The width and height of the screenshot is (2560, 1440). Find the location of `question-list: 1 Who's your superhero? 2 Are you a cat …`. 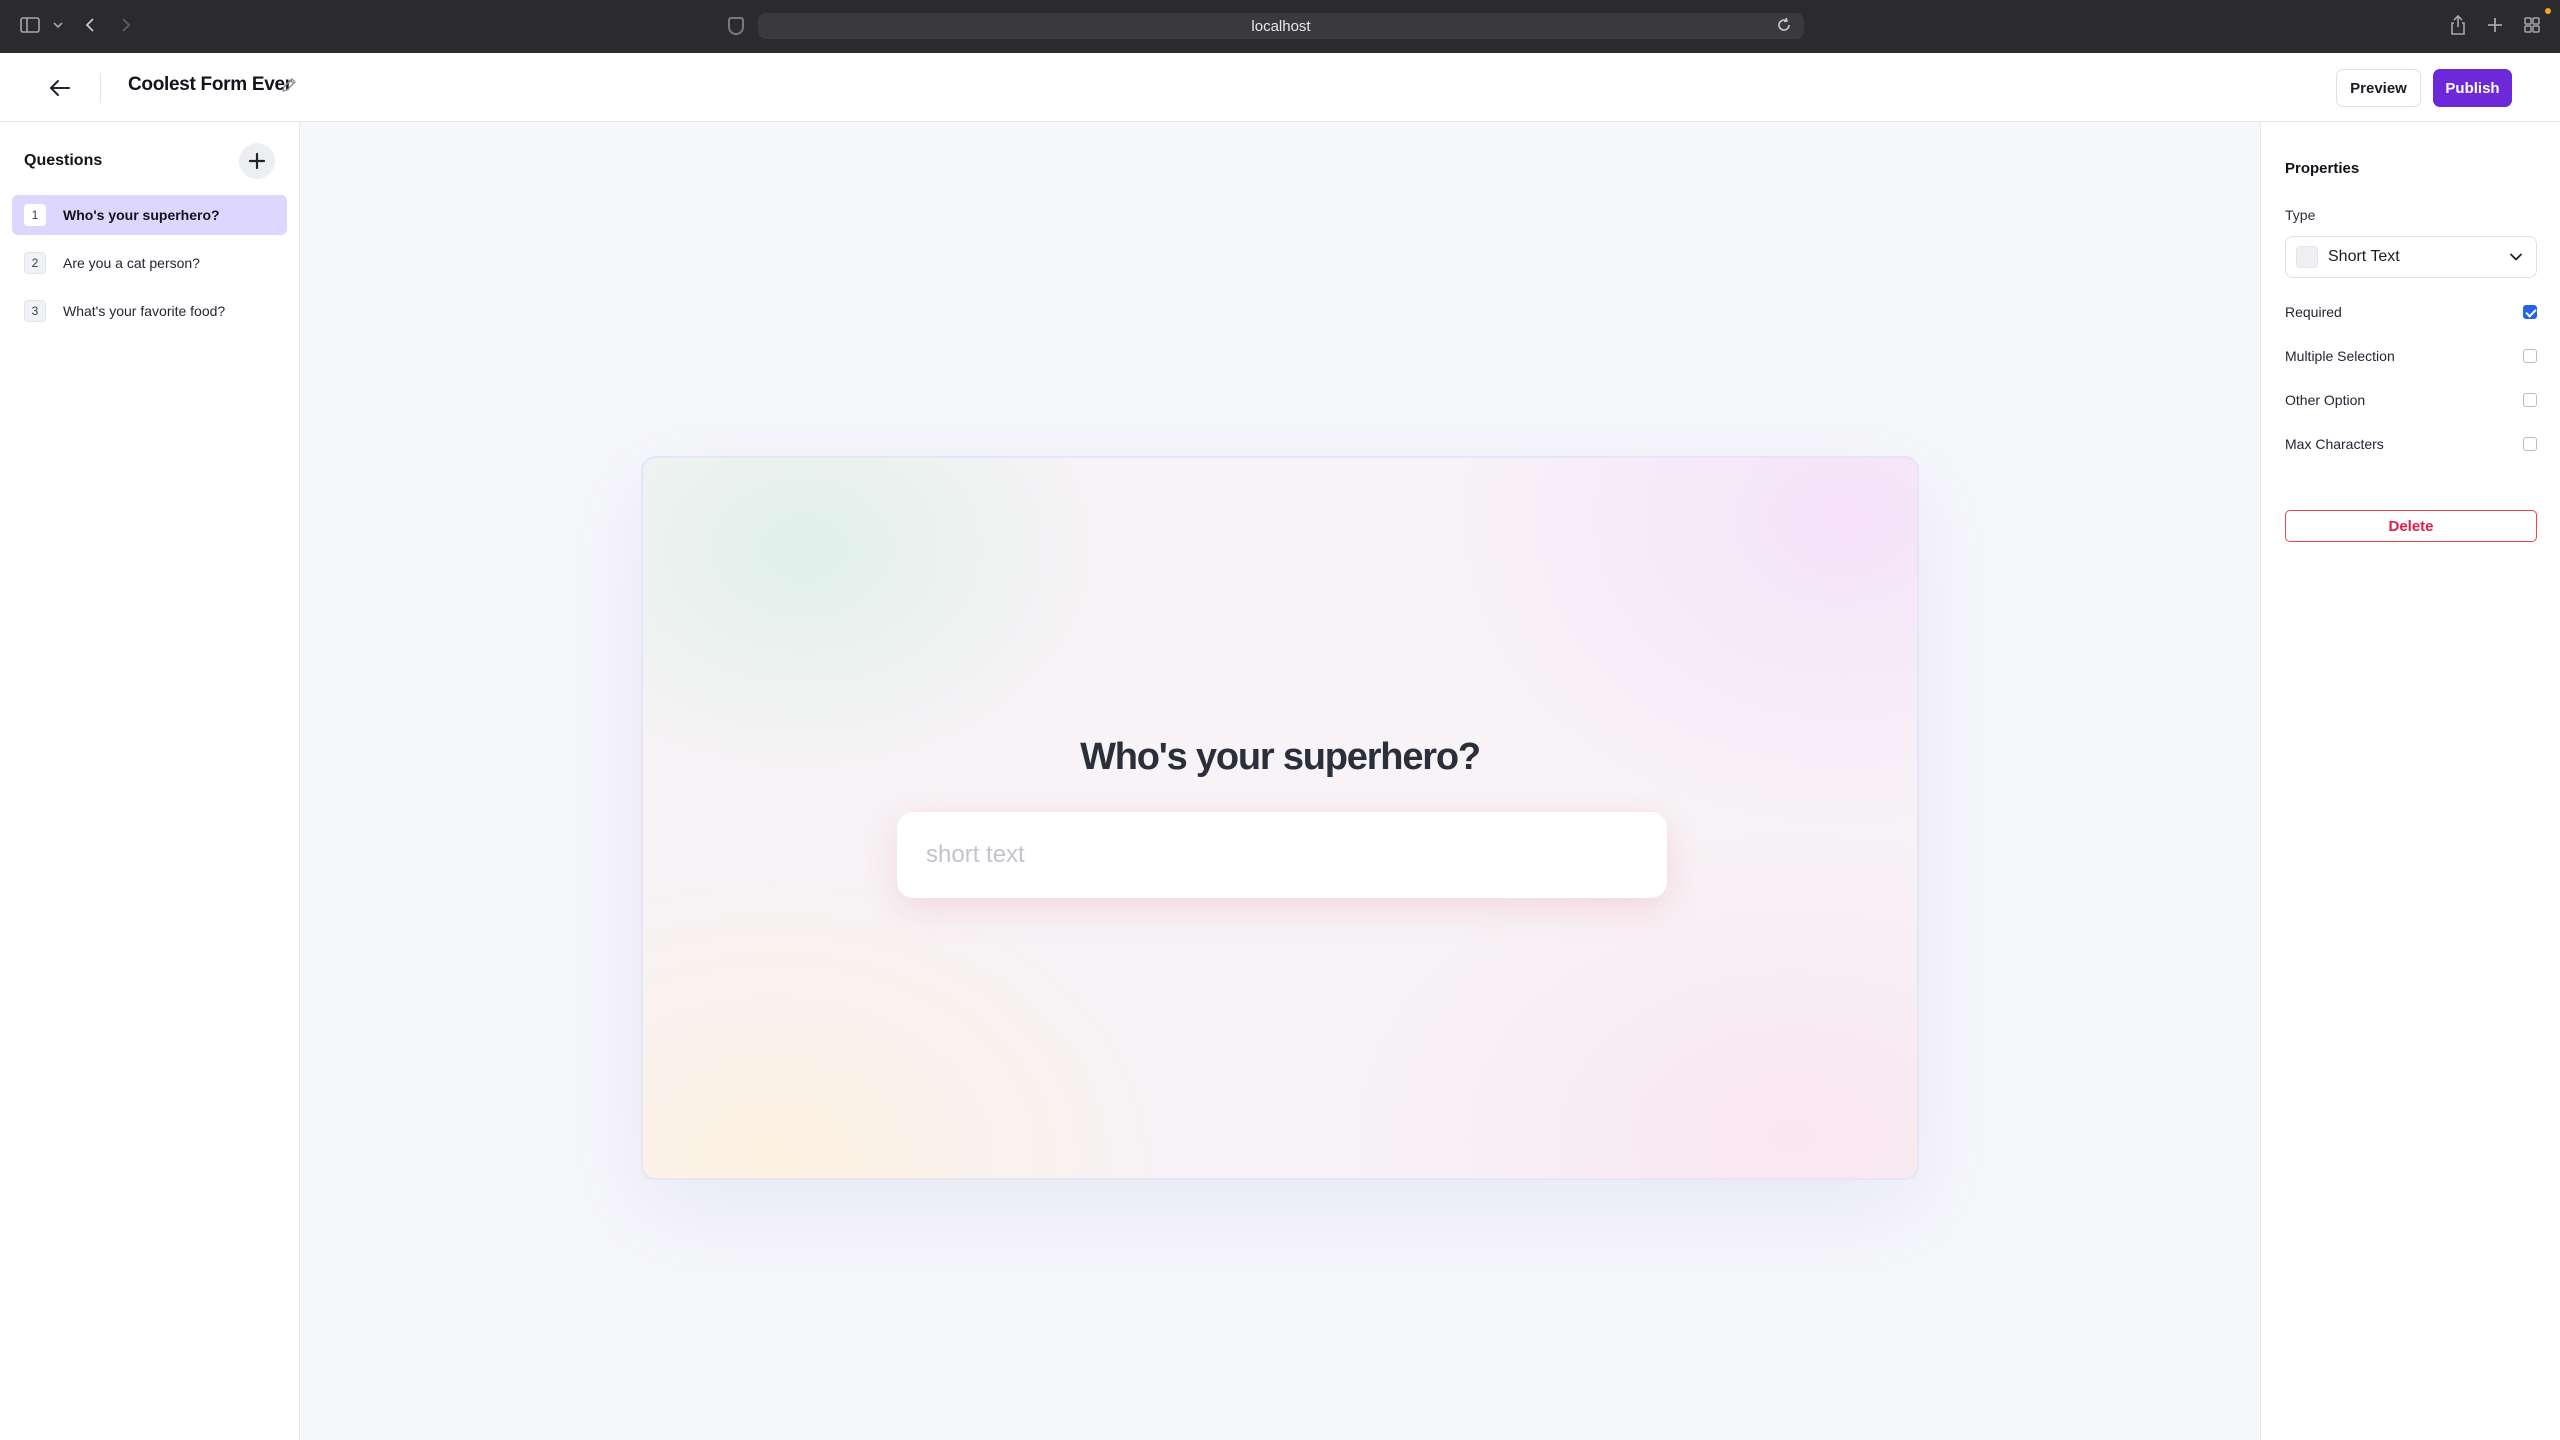

question-list: 1 Who's your superhero? 2 Are you a cat … is located at coordinates (149, 267).